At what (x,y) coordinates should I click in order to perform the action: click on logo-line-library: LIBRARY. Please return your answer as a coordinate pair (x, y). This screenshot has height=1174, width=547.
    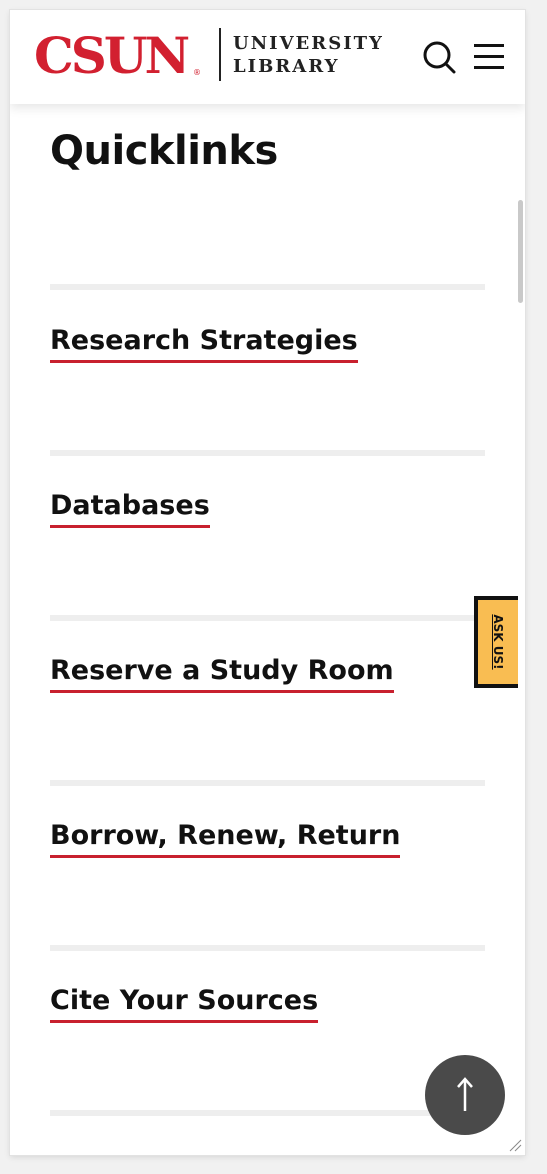
    Looking at the image, I should click on (286, 66).